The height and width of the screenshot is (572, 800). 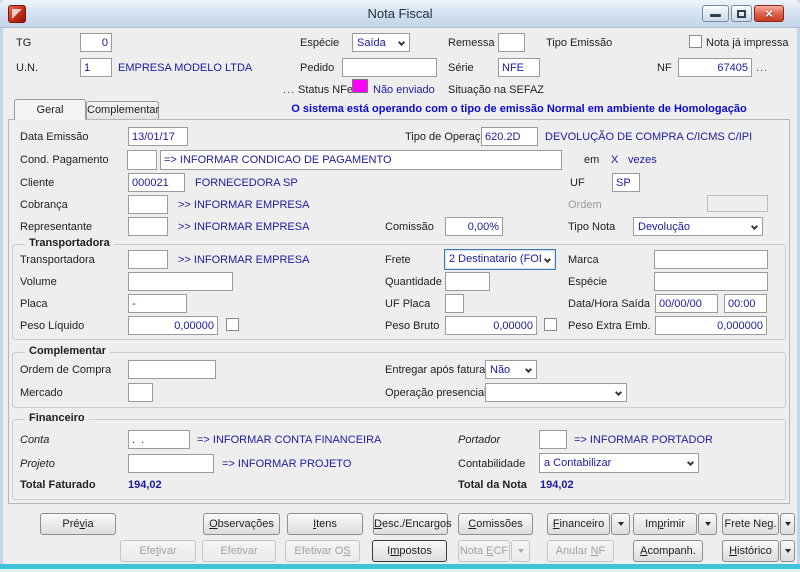 What do you see at coordinates (289, 440) in the screenshot?
I see `conta-hint: => INFORMAR CONTA FINANCEIRA` at bounding box center [289, 440].